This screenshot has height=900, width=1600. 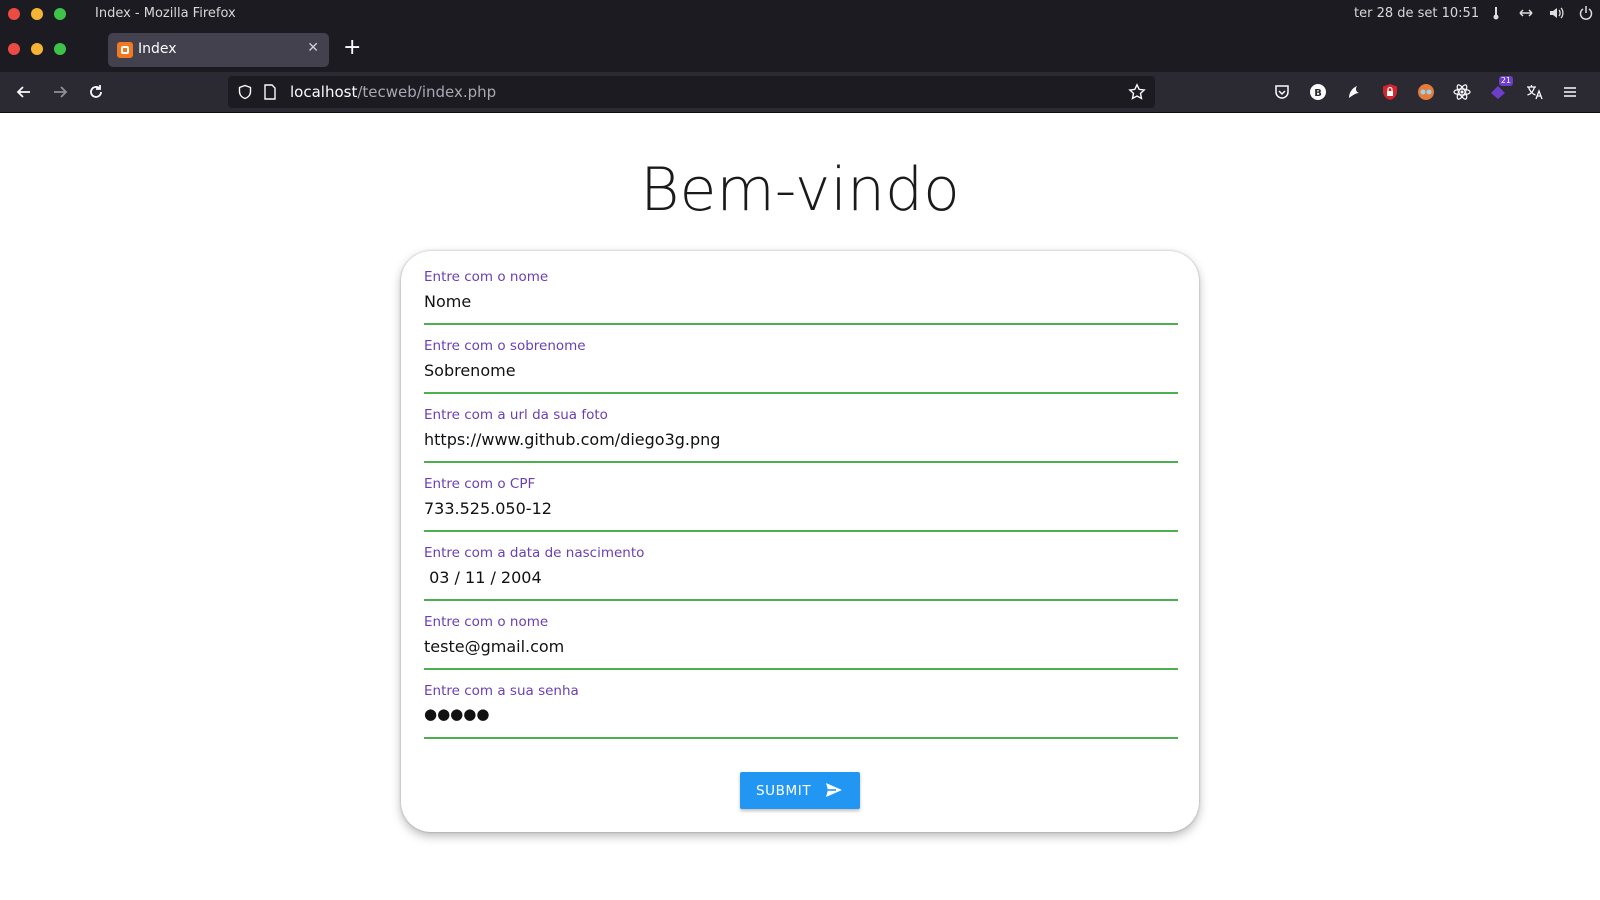 What do you see at coordinates (60, 49) in the screenshot?
I see `browser-maximize-button` at bounding box center [60, 49].